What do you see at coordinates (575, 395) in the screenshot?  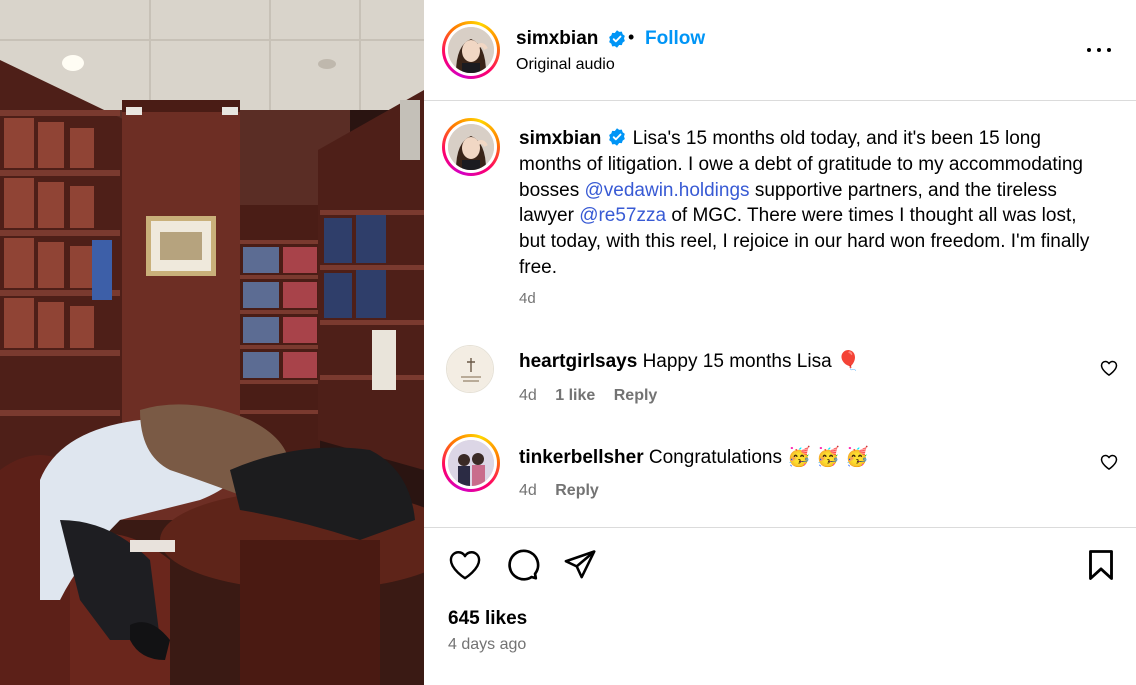 I see `comment-likes: 1 like` at bounding box center [575, 395].